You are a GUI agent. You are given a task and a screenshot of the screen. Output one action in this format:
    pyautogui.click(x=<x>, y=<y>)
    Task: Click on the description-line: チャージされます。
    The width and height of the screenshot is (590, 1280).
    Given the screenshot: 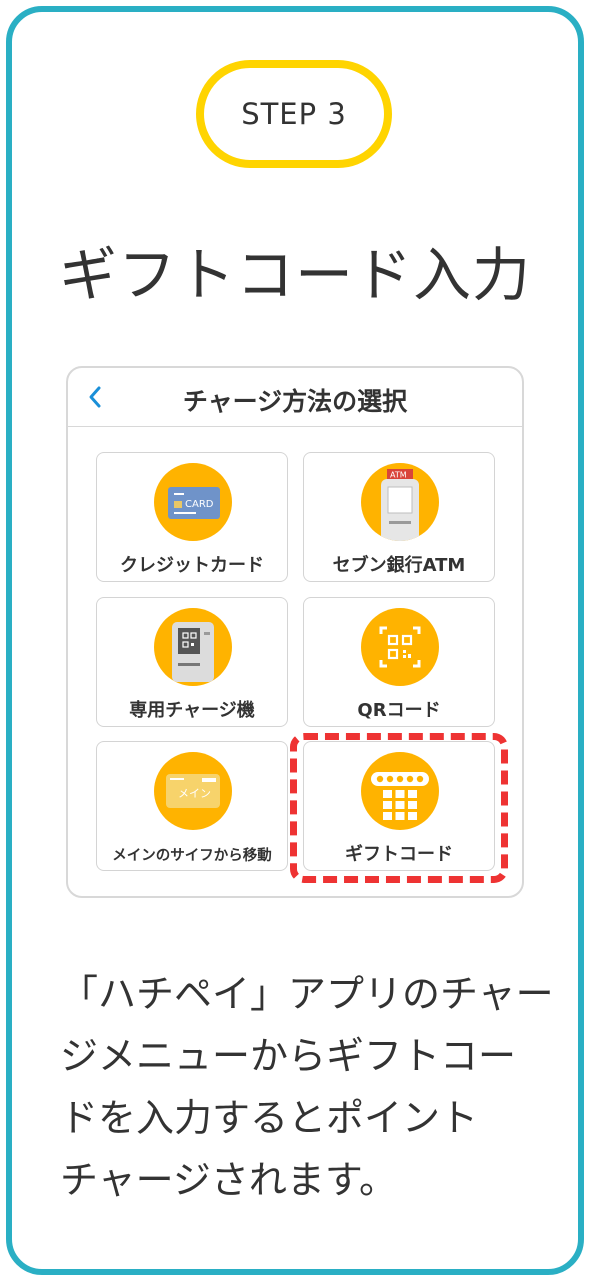 What is the action you would take?
    pyautogui.click(x=229, y=1180)
    